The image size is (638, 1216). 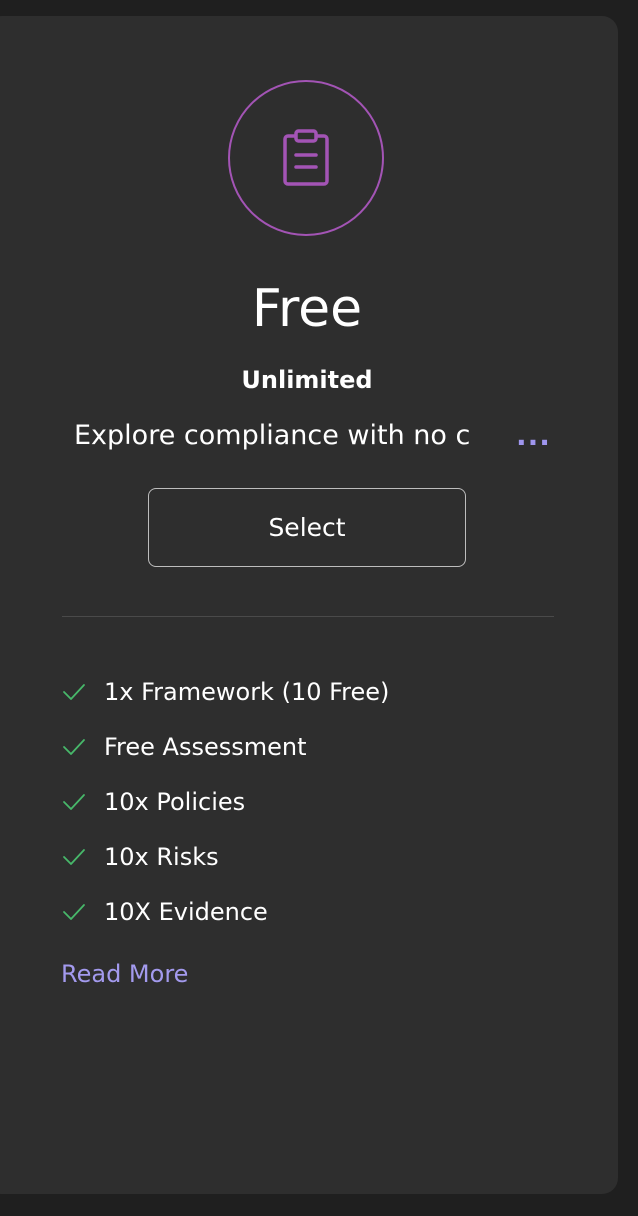 I want to click on feature-item: 1x Framework (10 Free), so click(x=225, y=691).